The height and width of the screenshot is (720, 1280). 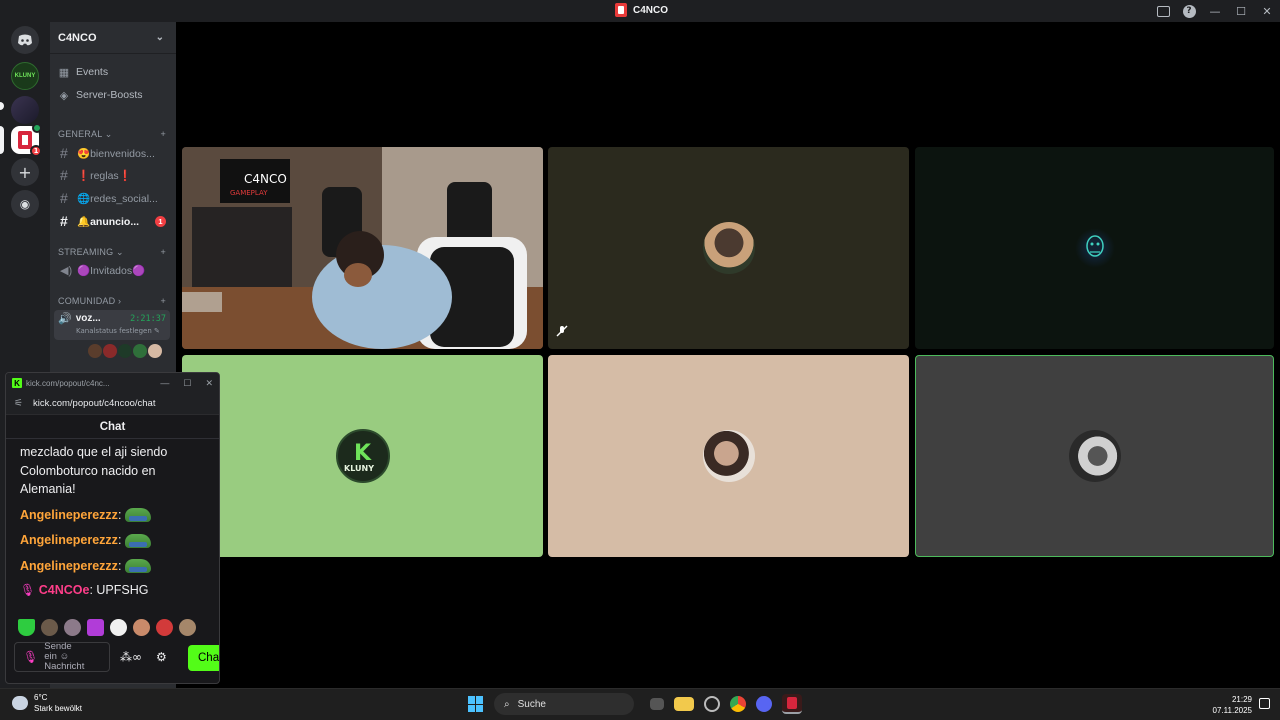 I want to click on windows-start-icon, so click(x=476, y=704).